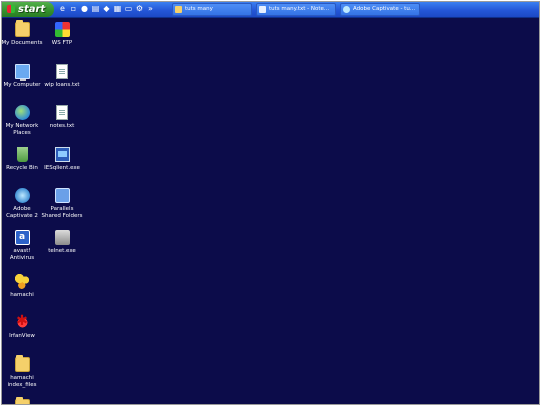  I want to click on desktop-icon-notes: notes.txt, so click(62, 117).